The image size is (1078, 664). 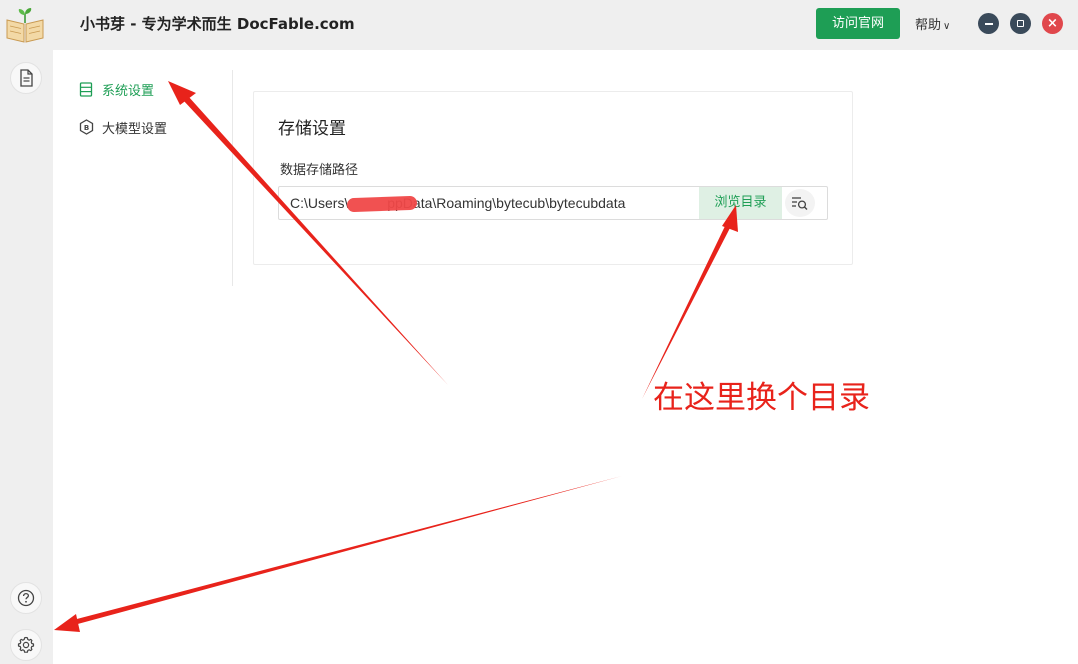 I want to click on menu-item-system-settings: 系统设置, so click(x=155, y=89).